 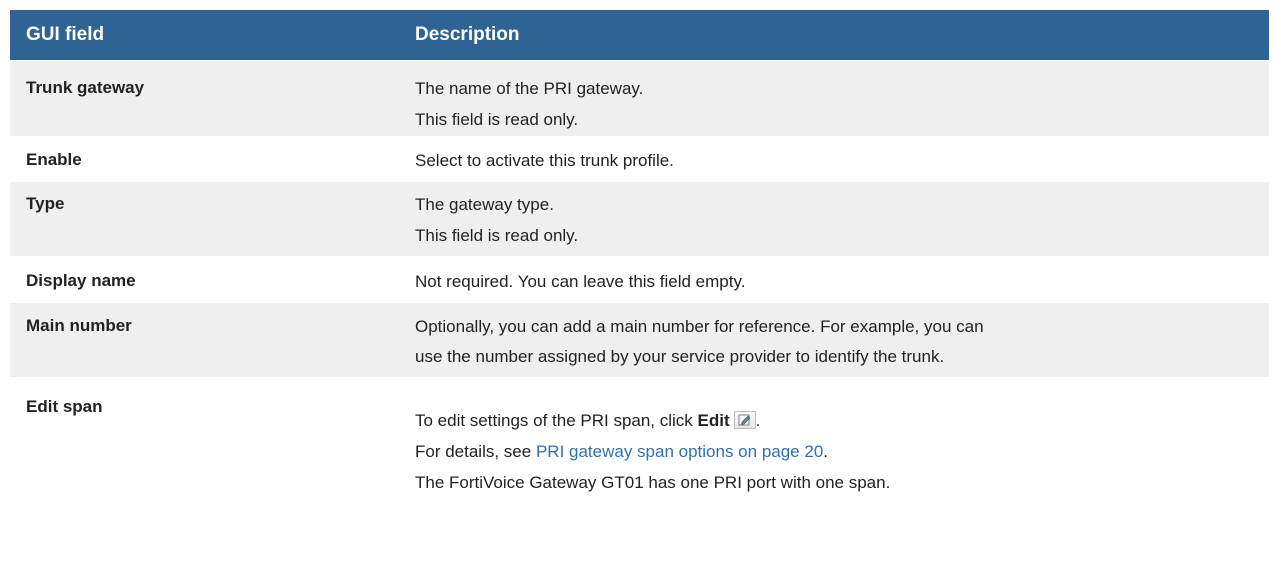 I want to click on edit-period: ., so click(x=758, y=420).